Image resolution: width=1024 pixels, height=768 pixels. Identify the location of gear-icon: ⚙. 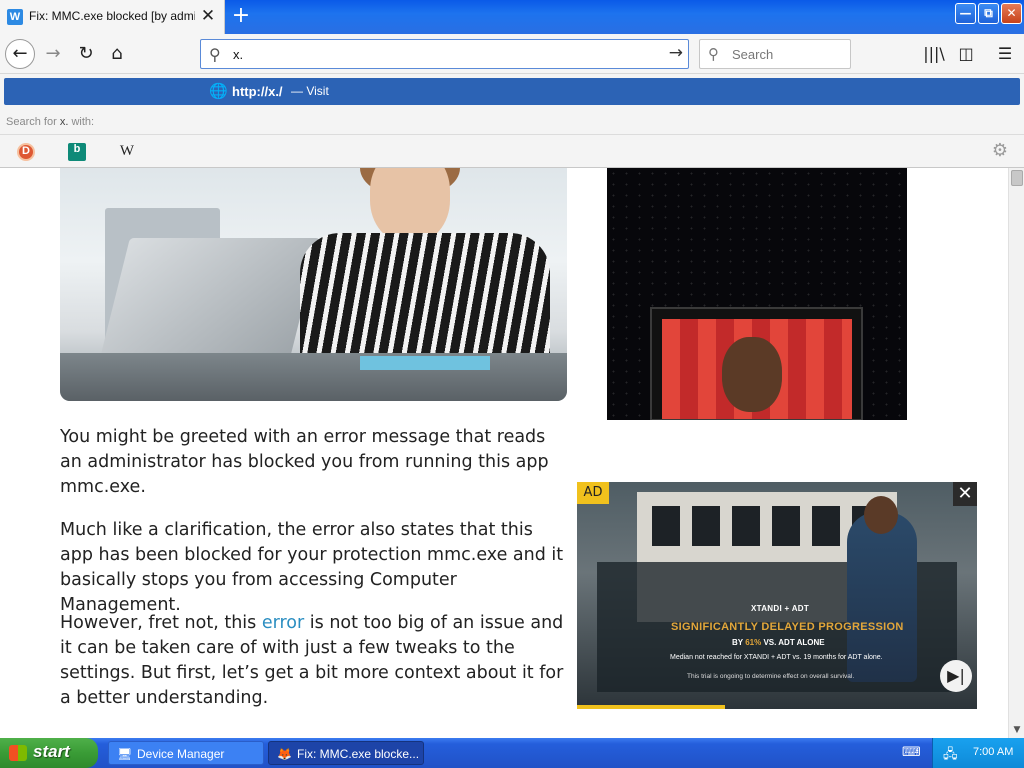
(1000, 150).